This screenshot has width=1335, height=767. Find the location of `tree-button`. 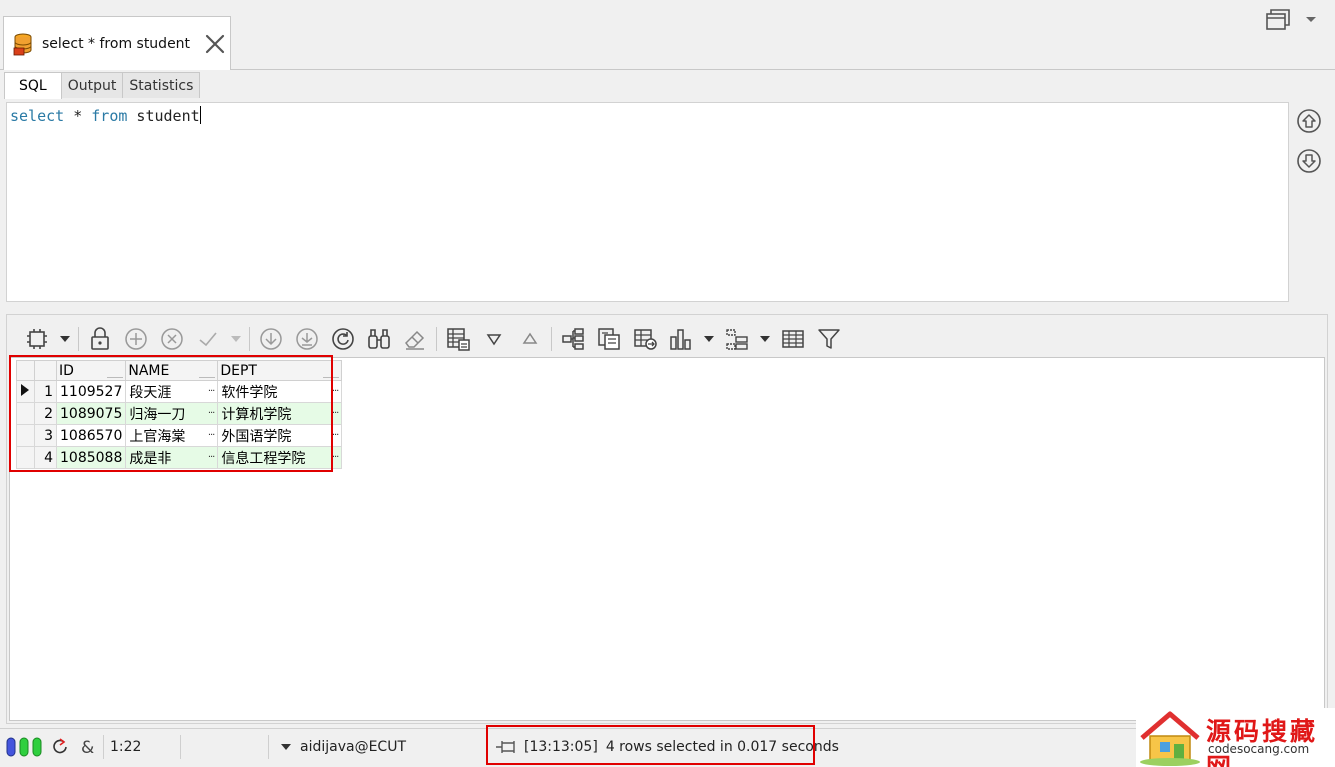

tree-button is located at coordinates (573, 339).